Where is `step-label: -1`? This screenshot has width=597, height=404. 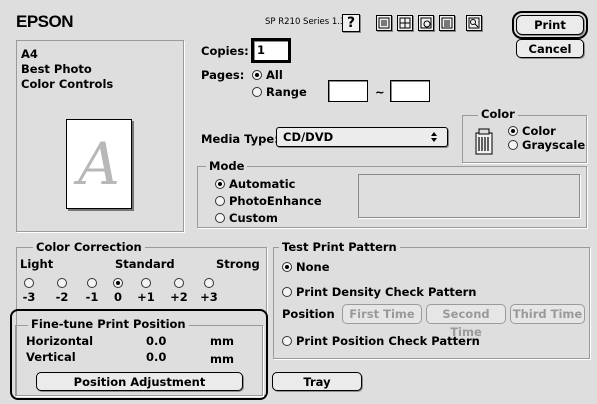 step-label: -1 is located at coordinates (92, 297).